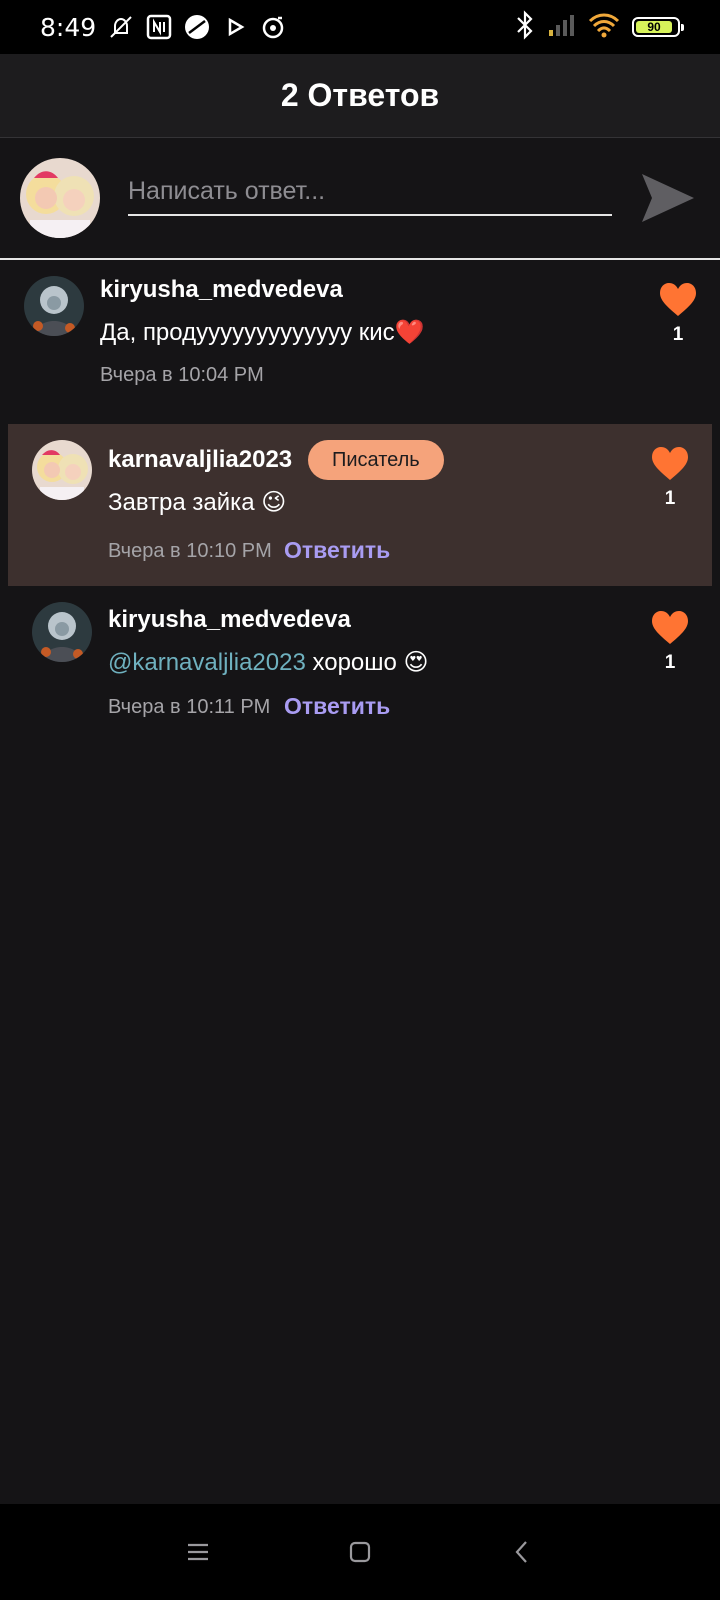 This screenshot has width=720, height=1600. What do you see at coordinates (121, 27) in the screenshot?
I see `muted-bell-icon` at bounding box center [121, 27].